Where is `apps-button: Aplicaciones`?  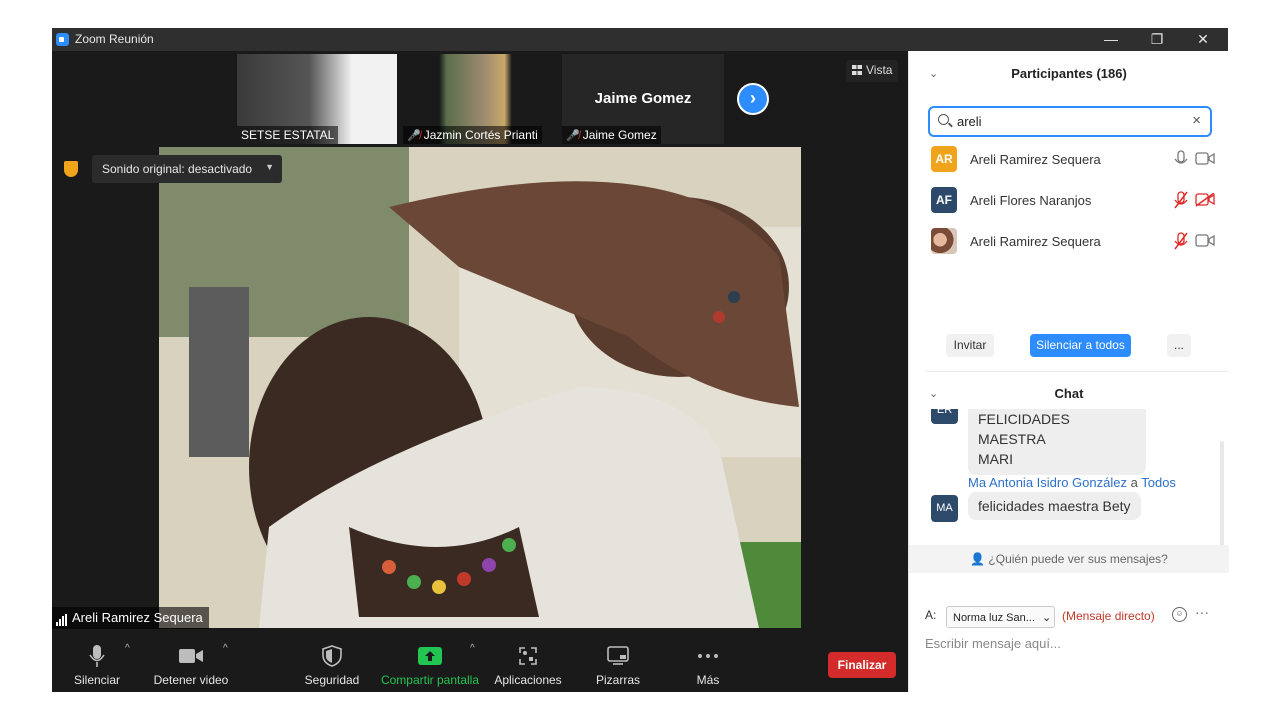 apps-button: Aplicaciones is located at coordinates (528, 665).